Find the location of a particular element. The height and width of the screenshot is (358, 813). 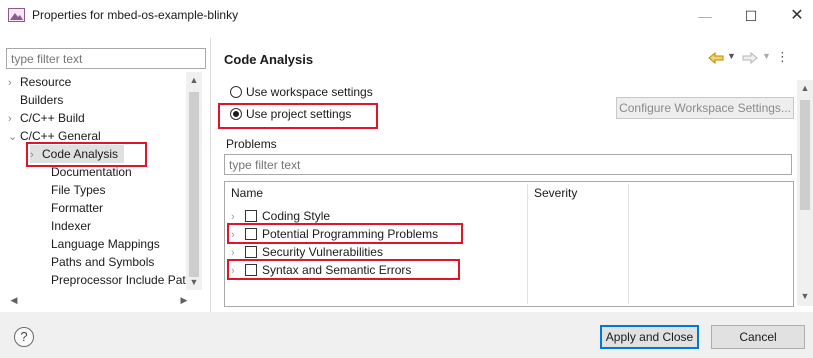

tree-item-builders: Builders is located at coordinates (41, 100).